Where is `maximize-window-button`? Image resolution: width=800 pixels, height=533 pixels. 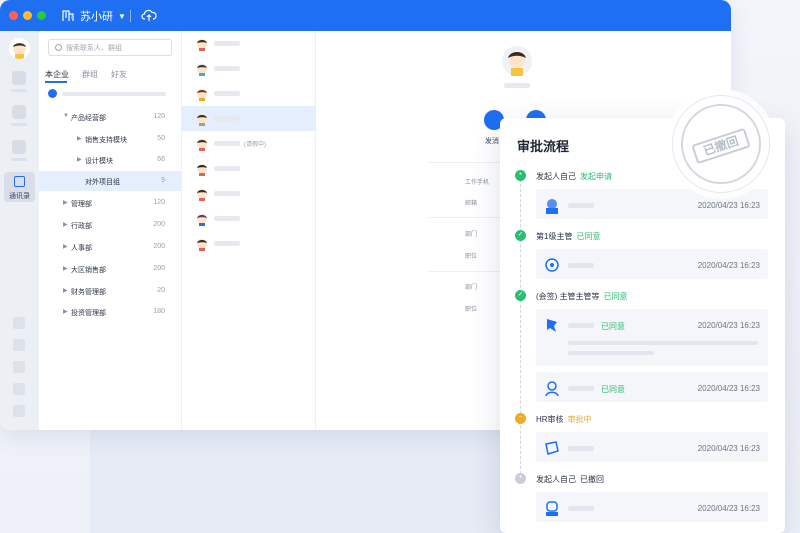 maximize-window-button is located at coordinates (41, 15).